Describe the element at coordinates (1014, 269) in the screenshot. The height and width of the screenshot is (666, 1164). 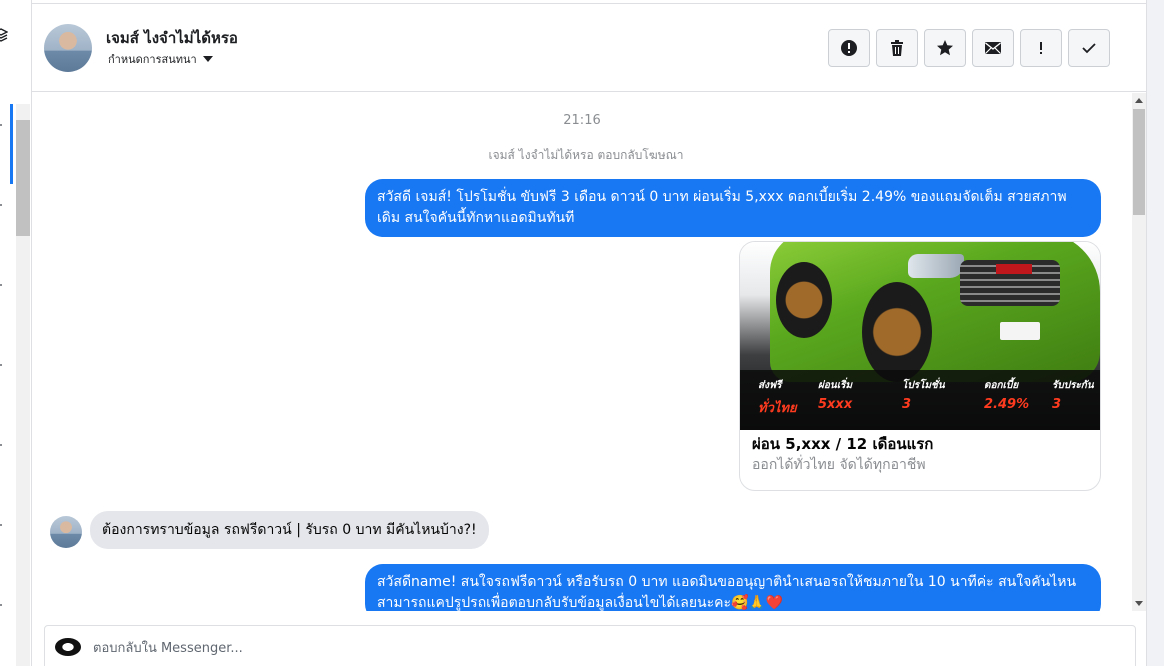
I see `car-logo-badge` at that location.